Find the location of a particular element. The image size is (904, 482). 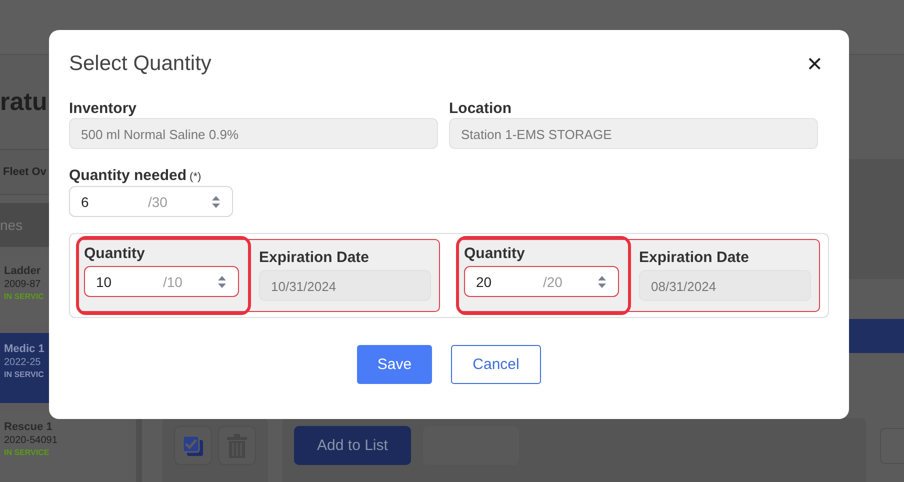

expiration-field: 10/31/2024 is located at coordinates (345, 285).